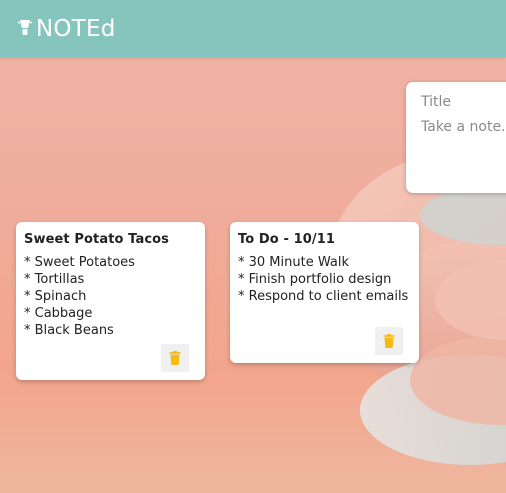 The width and height of the screenshot is (506, 493). I want to click on note-composer, so click(456, 137).